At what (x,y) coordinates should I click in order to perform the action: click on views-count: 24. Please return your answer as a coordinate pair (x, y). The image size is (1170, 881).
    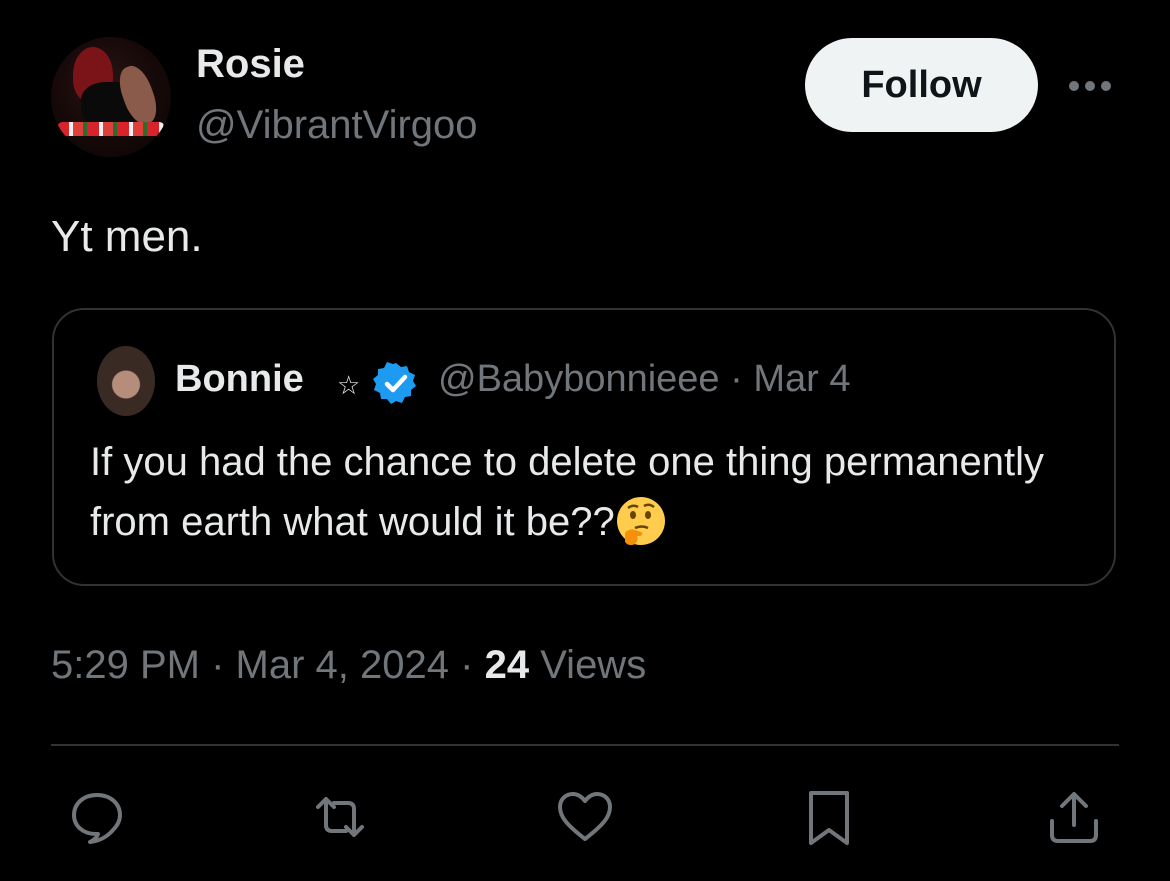
    Looking at the image, I should click on (507, 665).